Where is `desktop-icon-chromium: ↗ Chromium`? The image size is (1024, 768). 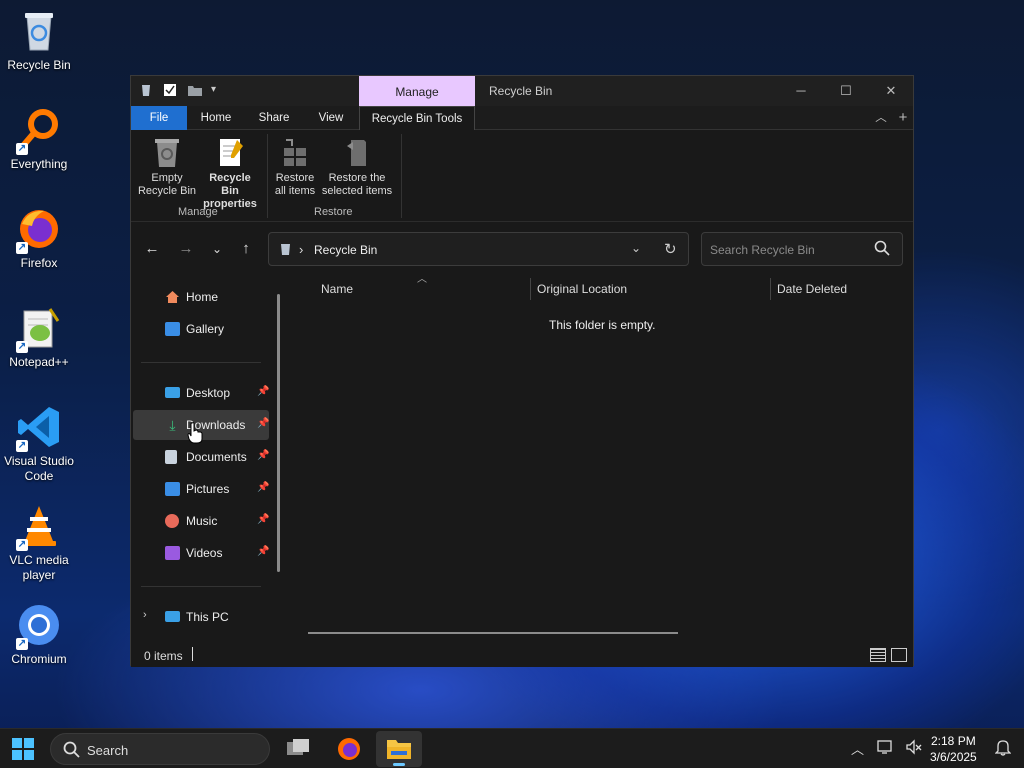
desktop-icon-chromium: ↗ Chromium is located at coordinates (39, 634).